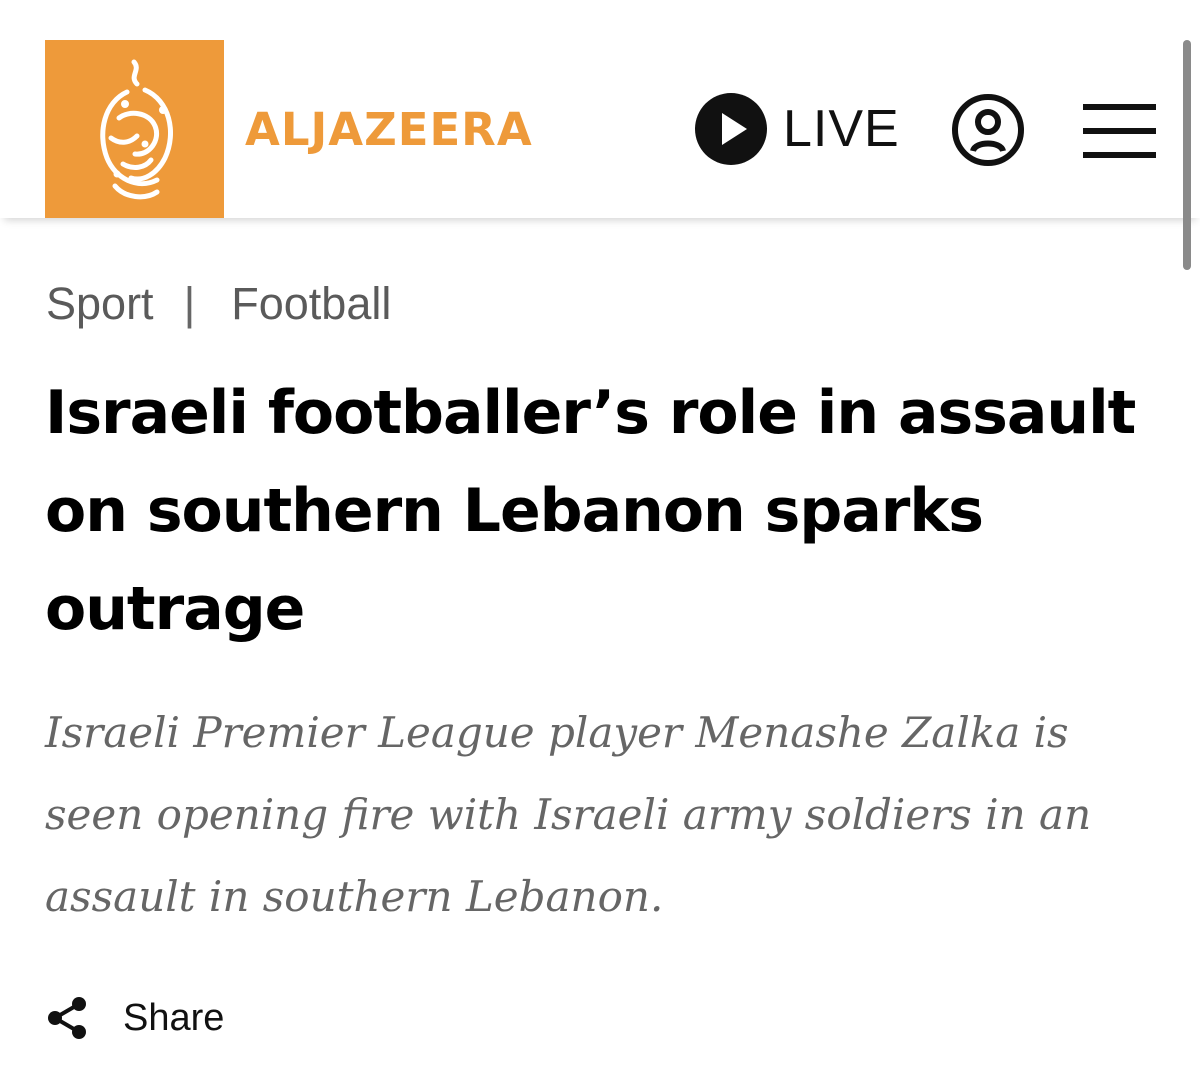  I want to click on breadcrumb-football-link: Football, so click(311, 304).